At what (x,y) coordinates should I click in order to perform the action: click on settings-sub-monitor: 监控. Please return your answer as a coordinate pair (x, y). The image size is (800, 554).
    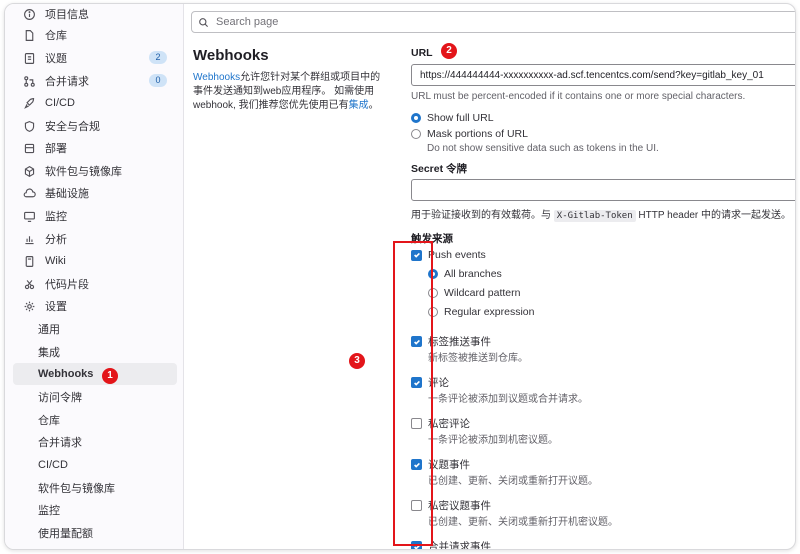
    Looking at the image, I should click on (95, 510).